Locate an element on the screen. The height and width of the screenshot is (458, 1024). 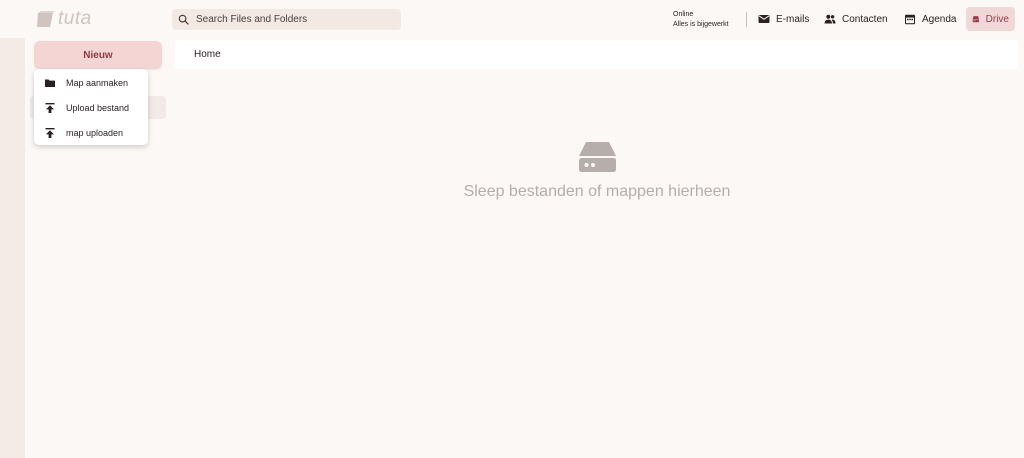
search-box is located at coordinates (286, 19).